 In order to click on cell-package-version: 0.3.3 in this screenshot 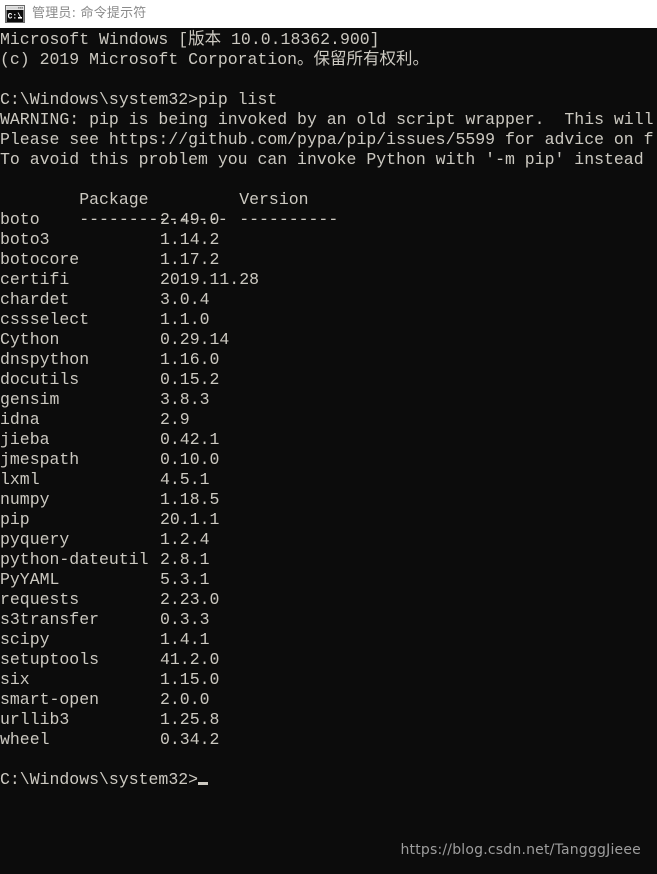, I will do `click(185, 619)`.